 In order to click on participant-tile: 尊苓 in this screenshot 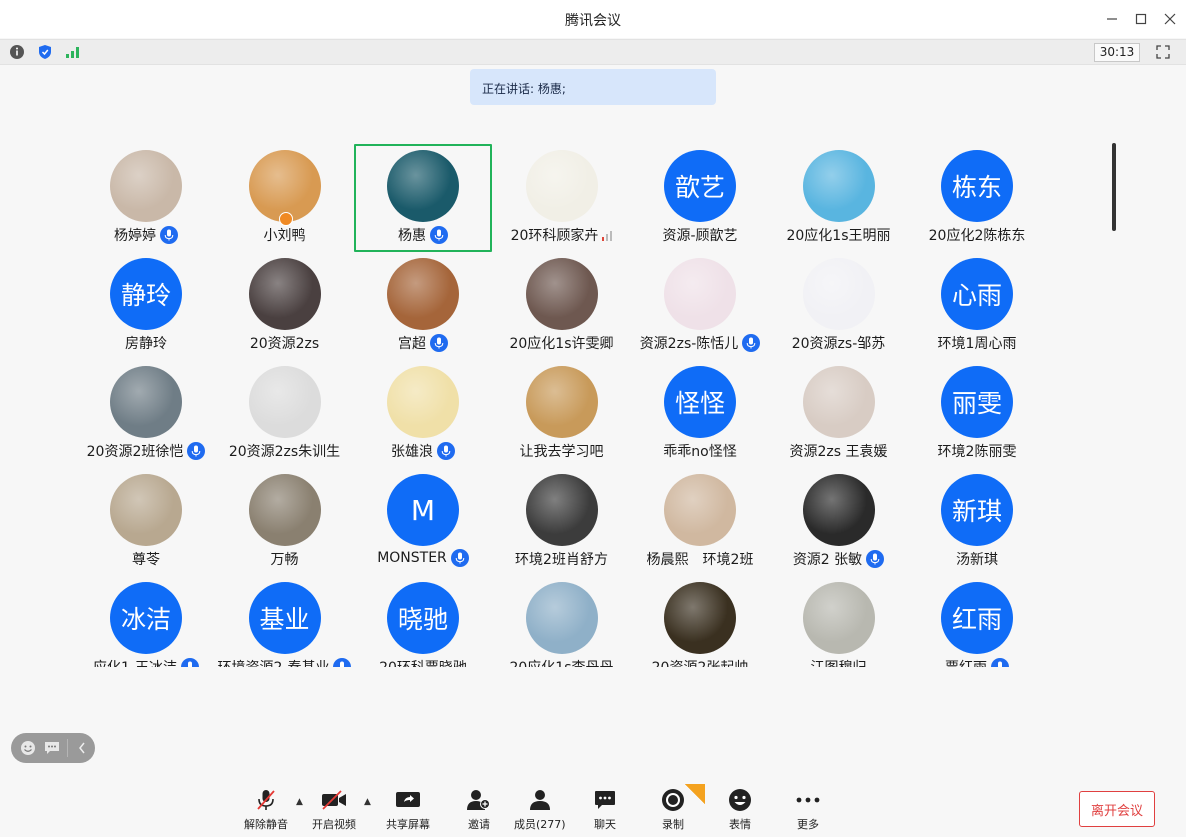, I will do `click(146, 522)`.